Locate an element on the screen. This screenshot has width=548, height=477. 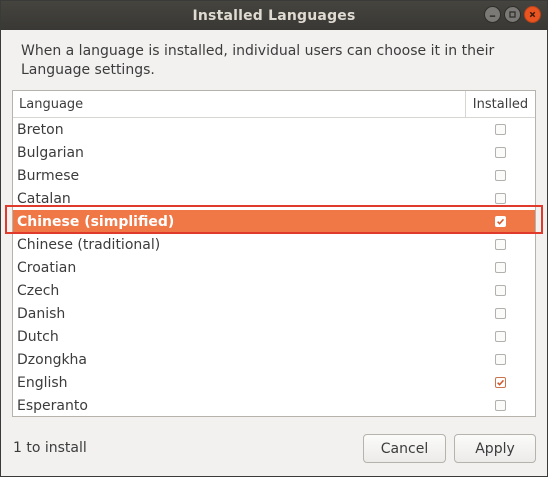
language-name: Danish is located at coordinates (41, 313).